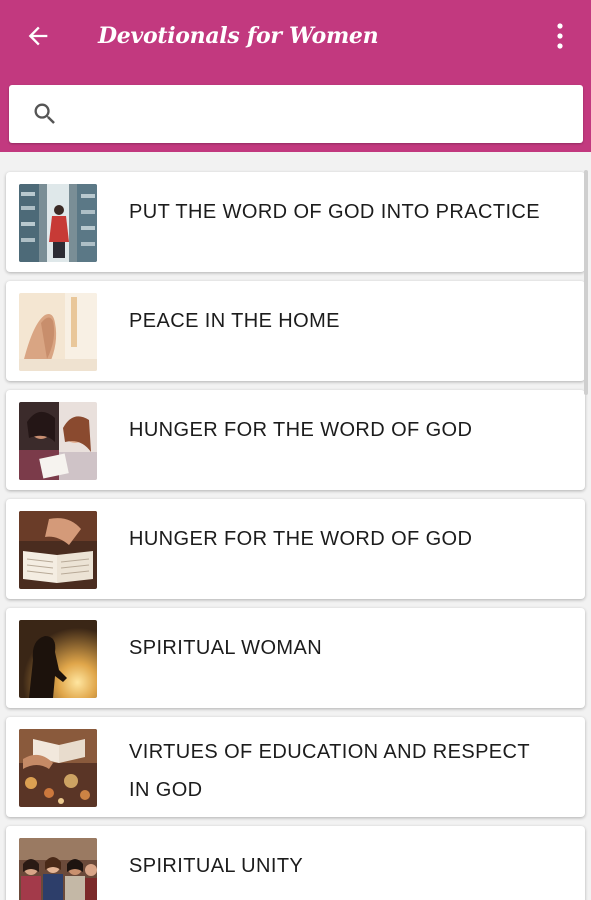  I want to click on back-button, so click(38, 36).